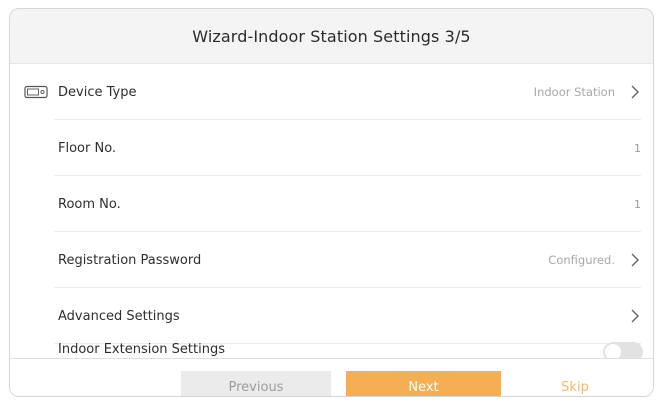  I want to click on next-button: Next, so click(423, 383).